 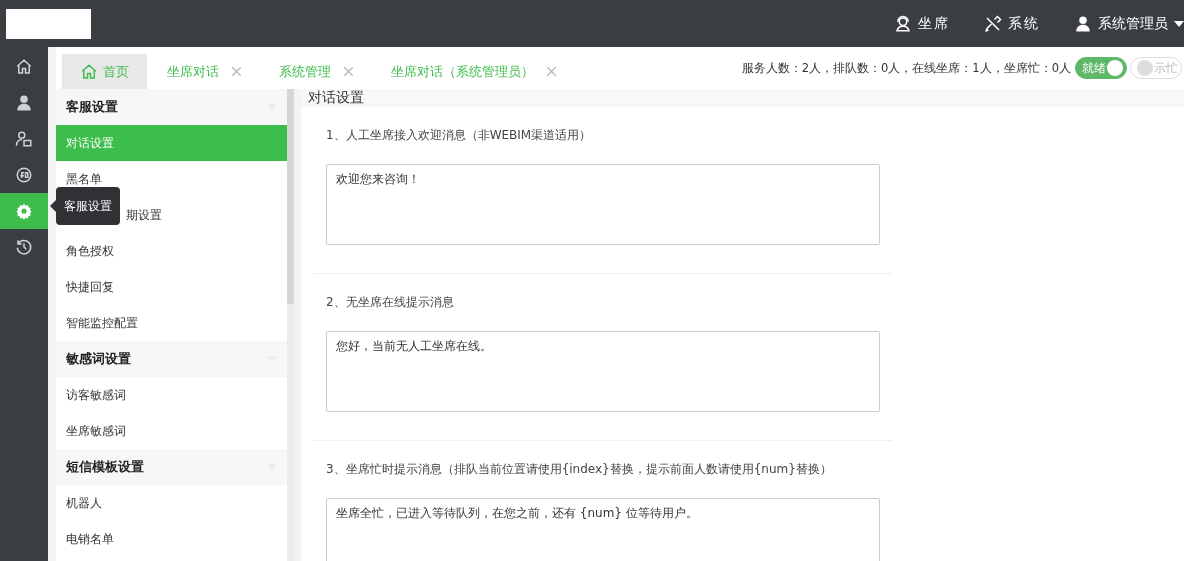 I want to click on message-textarea: 坐席全忙，已进入等待队列，在您之前，还有 {num} 位等待用户。, so click(x=603, y=529).